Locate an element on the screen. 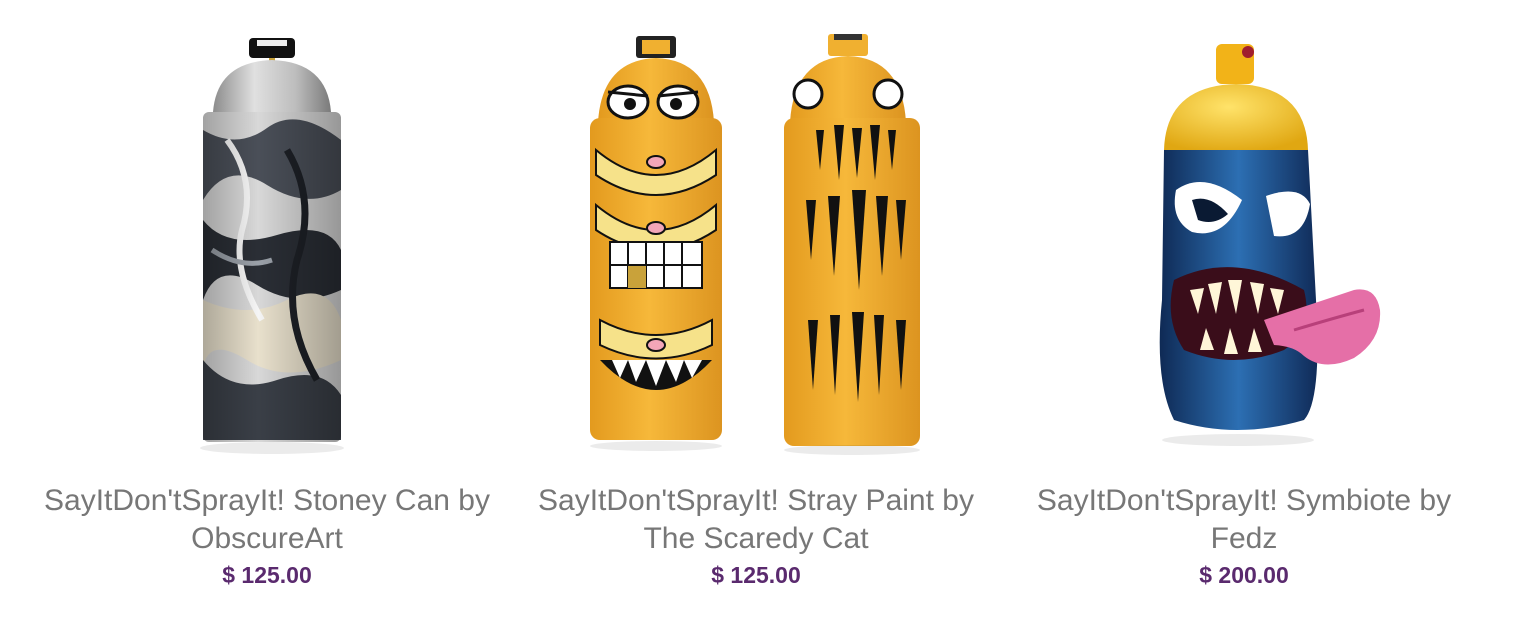  yellow-cat-spray-cans-photo is located at coordinates (755, 244).